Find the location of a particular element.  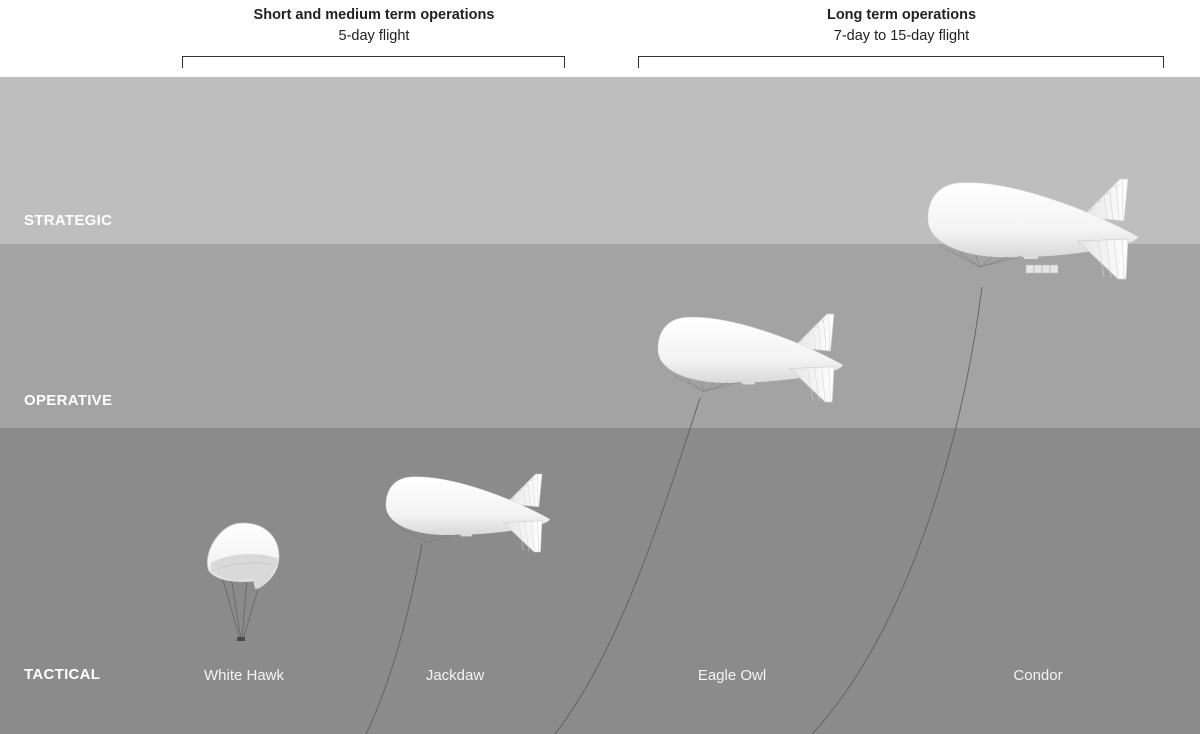

tether-jackdaw is located at coordinates (394, 638).